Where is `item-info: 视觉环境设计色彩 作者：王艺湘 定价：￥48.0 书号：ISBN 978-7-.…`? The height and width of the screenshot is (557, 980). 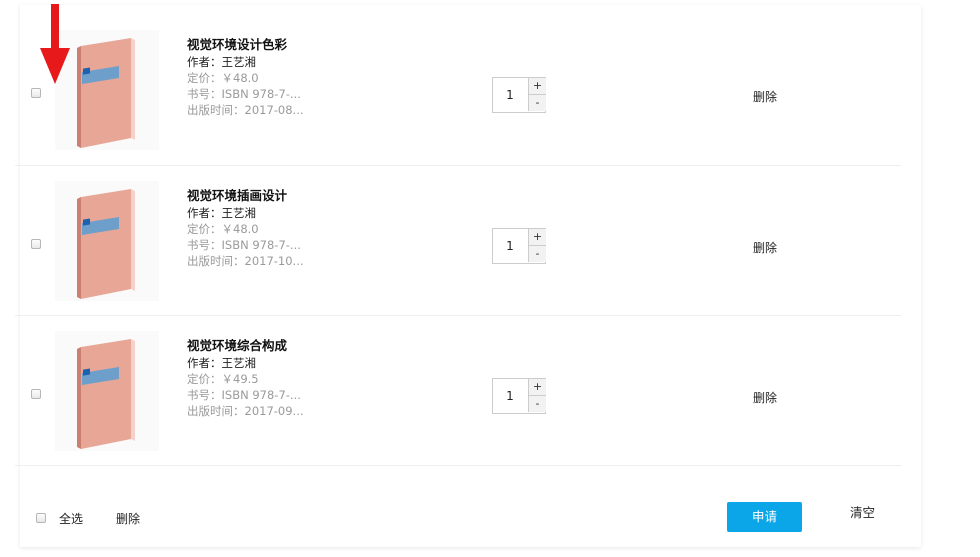
item-info: 视觉环境设计色彩 作者：王艺湘 定价：￥48.0 书号：ISBN 978-7-.… is located at coordinates (249, 77).